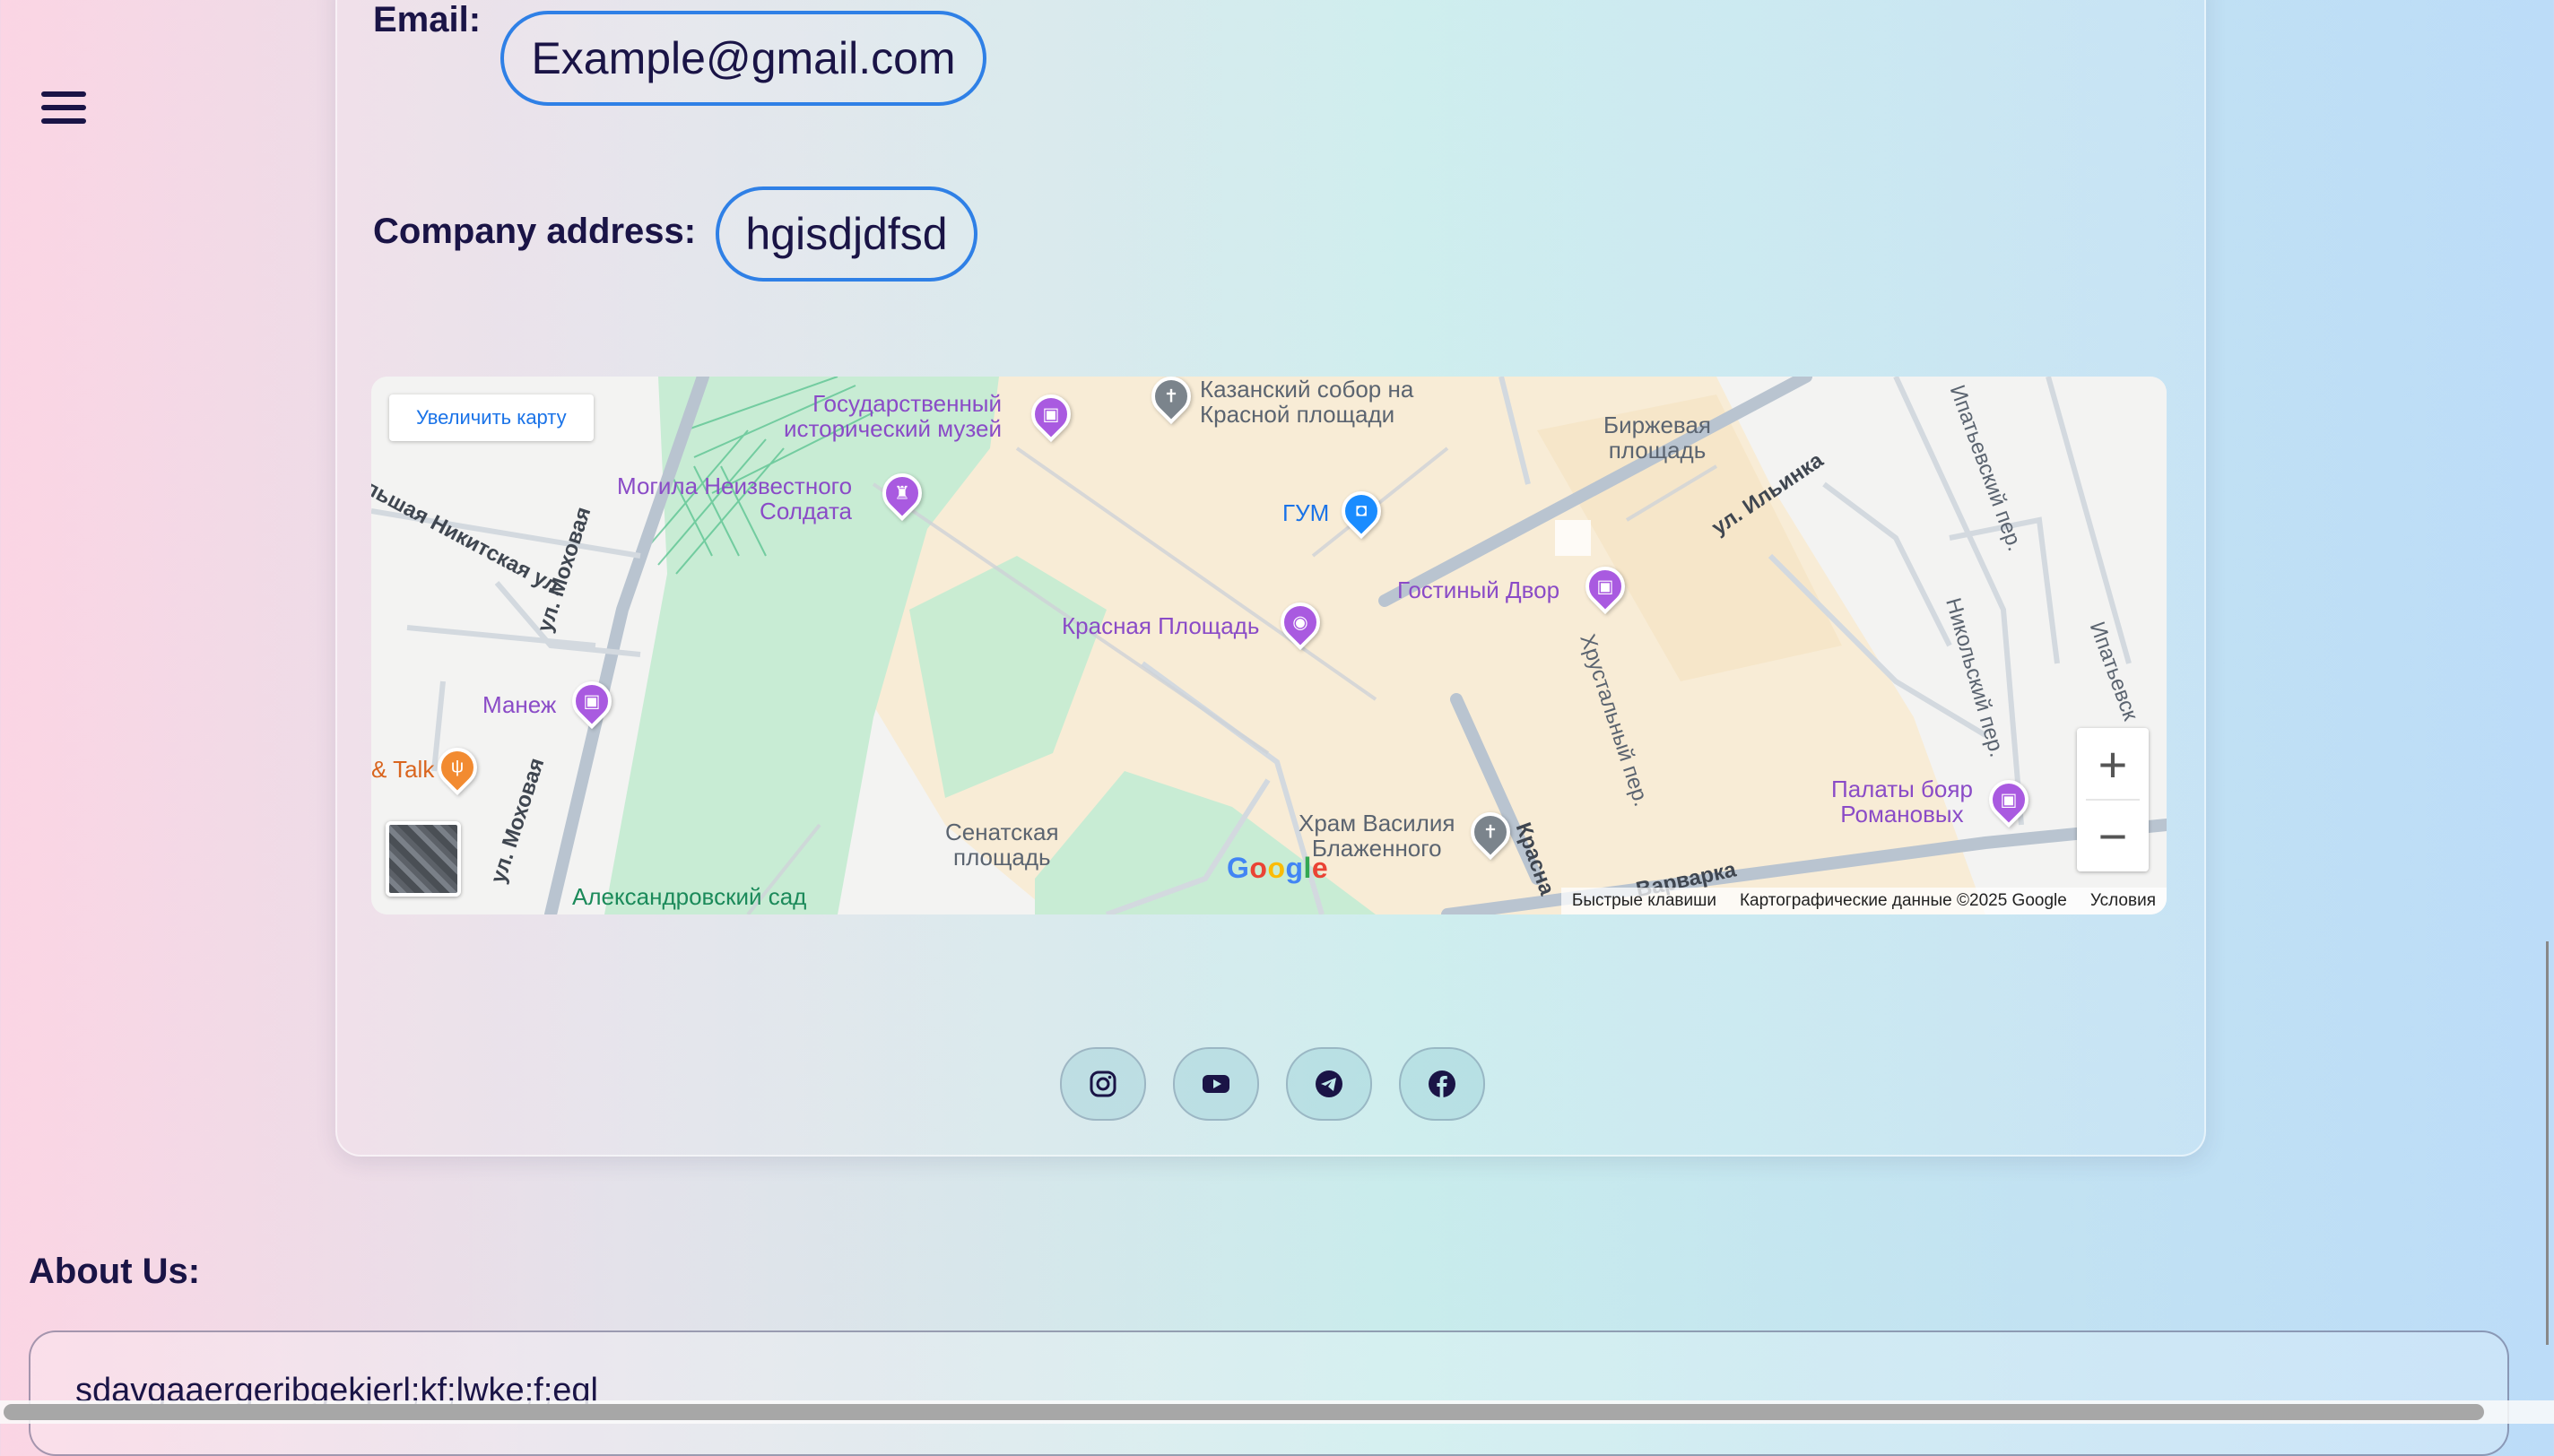 The width and height of the screenshot is (2554, 1456). I want to click on map-label-gum: ГУМ, so click(1305, 512).